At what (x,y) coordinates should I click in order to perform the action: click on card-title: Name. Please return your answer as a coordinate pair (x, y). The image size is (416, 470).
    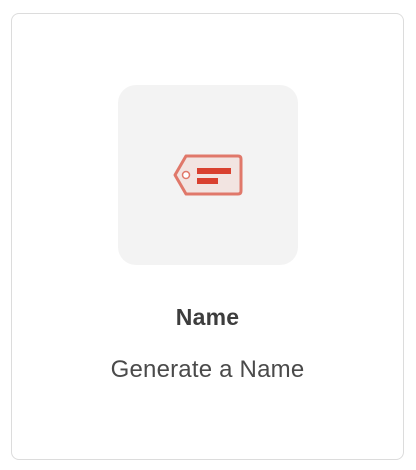
    Looking at the image, I should click on (207, 317).